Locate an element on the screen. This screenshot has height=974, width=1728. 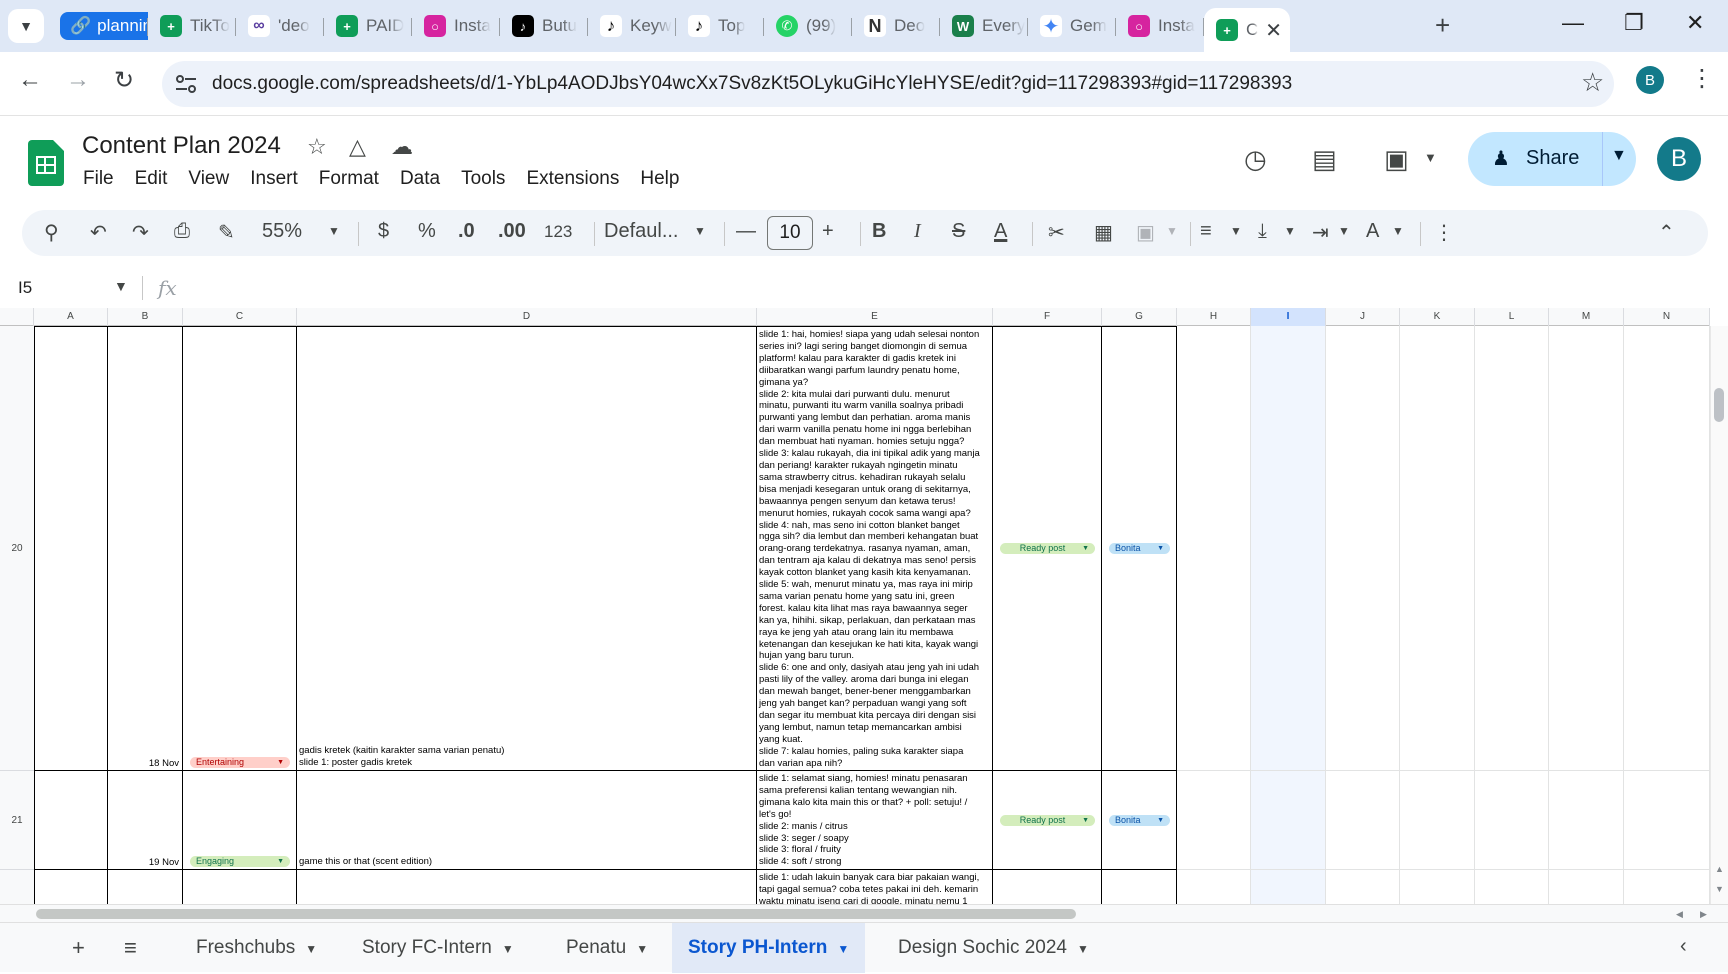
column-header-a: A is located at coordinates (71, 317).